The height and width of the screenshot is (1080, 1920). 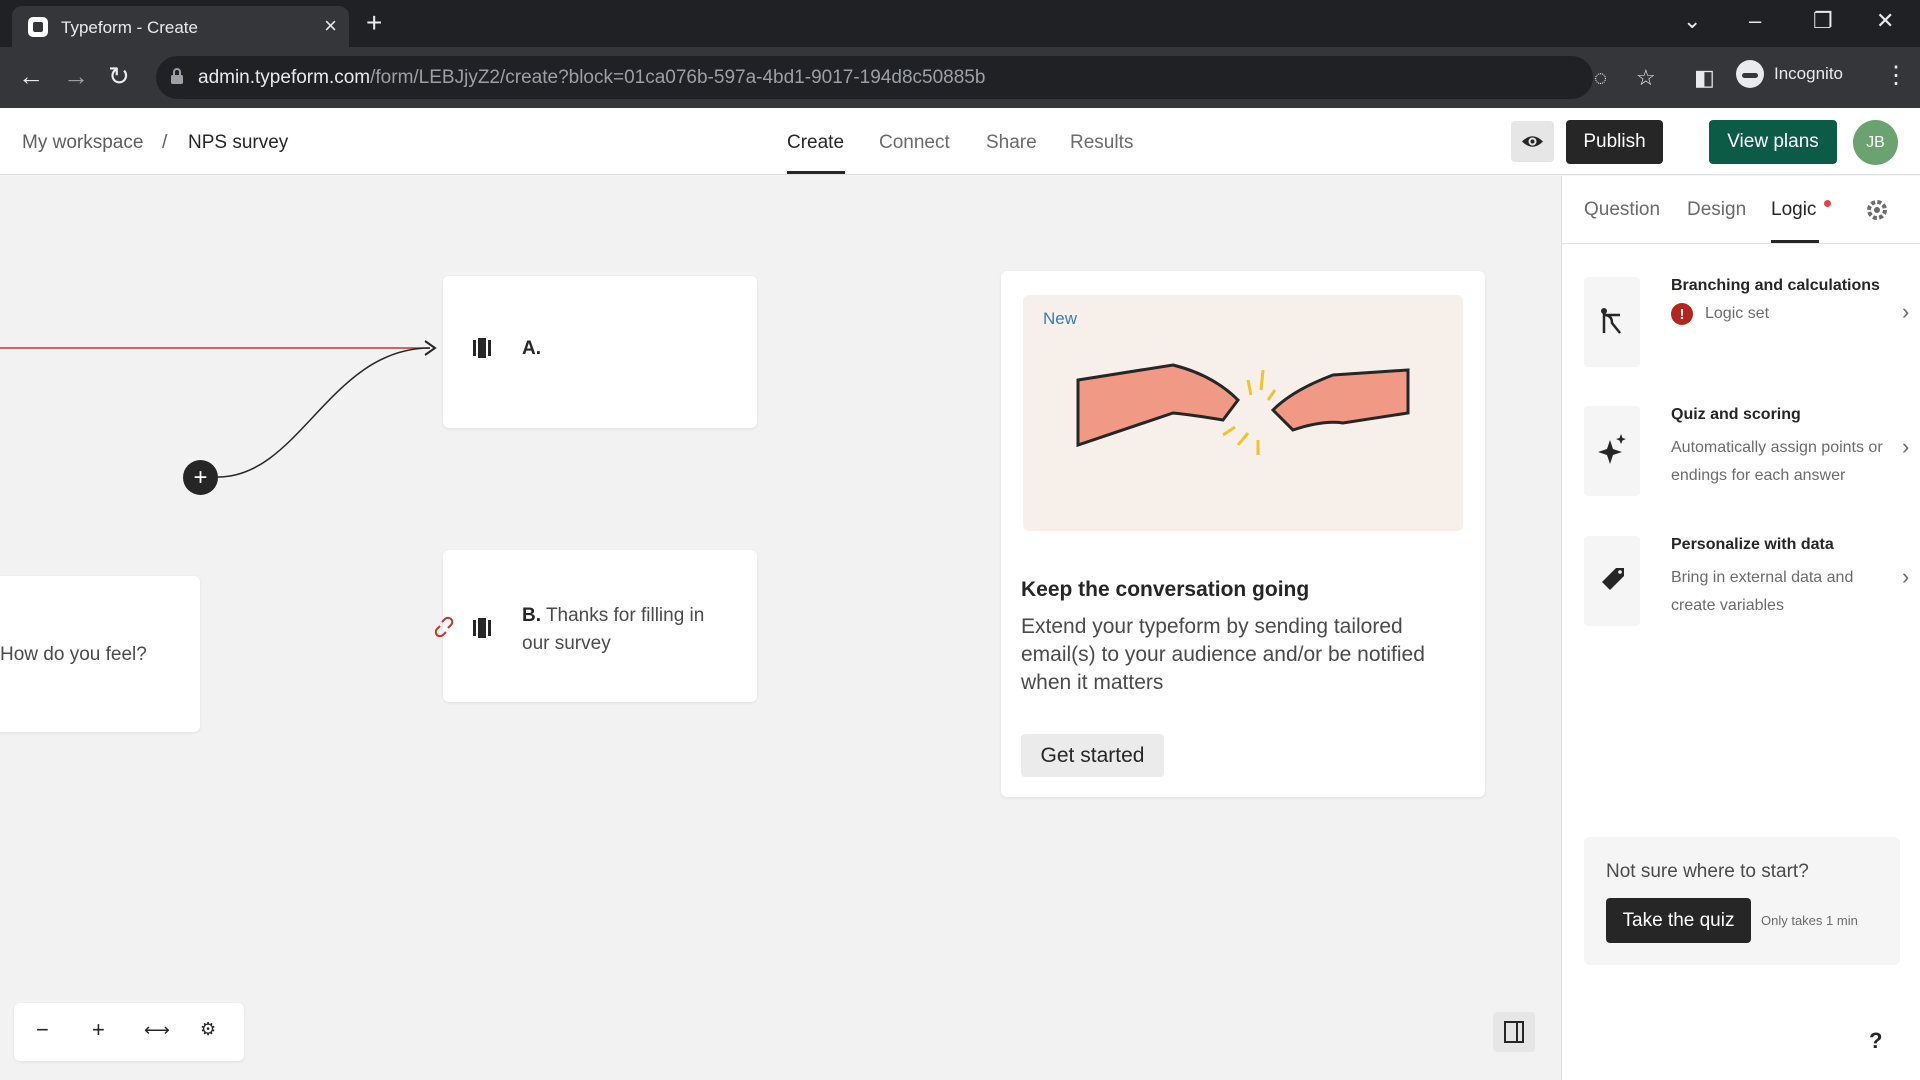 I want to click on panel-divider, so click(x=1741, y=243).